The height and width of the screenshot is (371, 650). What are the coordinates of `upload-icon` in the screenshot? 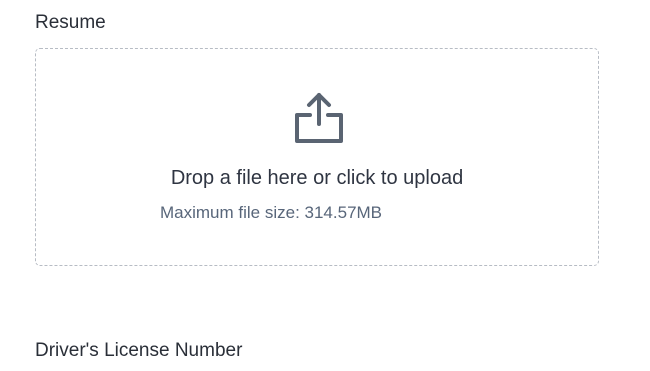 It's located at (319, 118).